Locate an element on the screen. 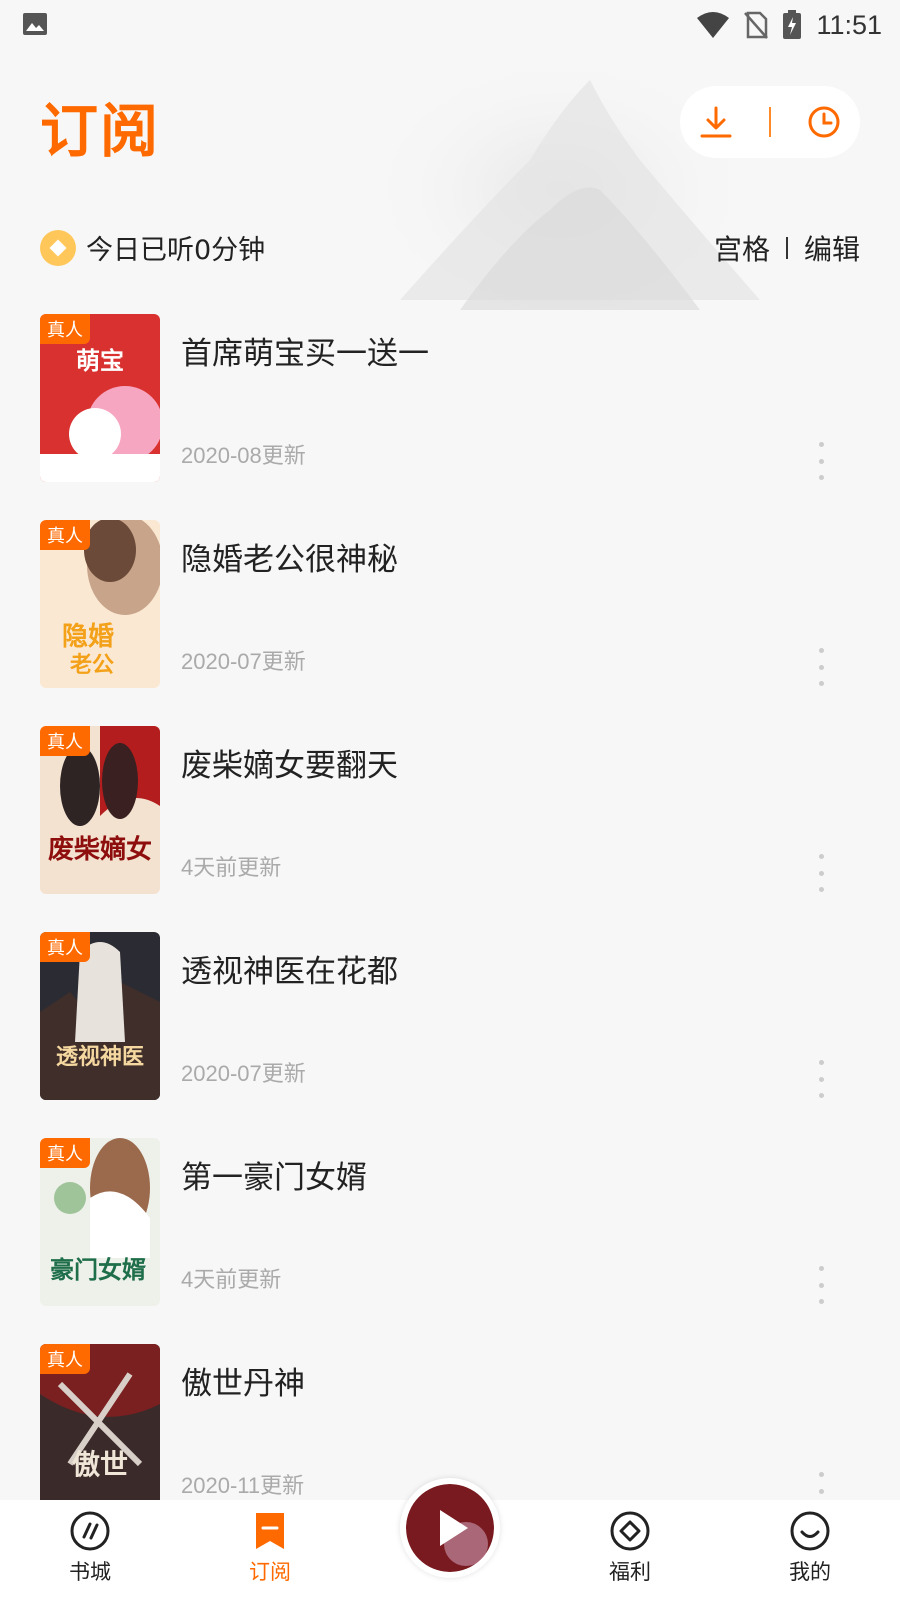  list-item: 废柴嫡女 真人 废柴嫡女要翻天 4天前更新 is located at coordinates (455, 829).